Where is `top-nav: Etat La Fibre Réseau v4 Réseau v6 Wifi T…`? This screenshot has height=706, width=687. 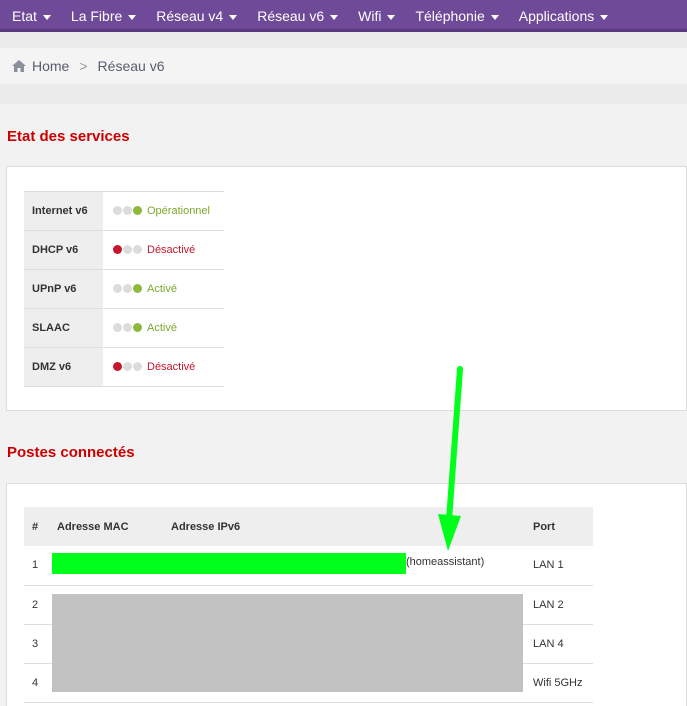
top-nav: Etat La Fibre Réseau v4 Réseau v6 Wifi T… is located at coordinates (343, 16).